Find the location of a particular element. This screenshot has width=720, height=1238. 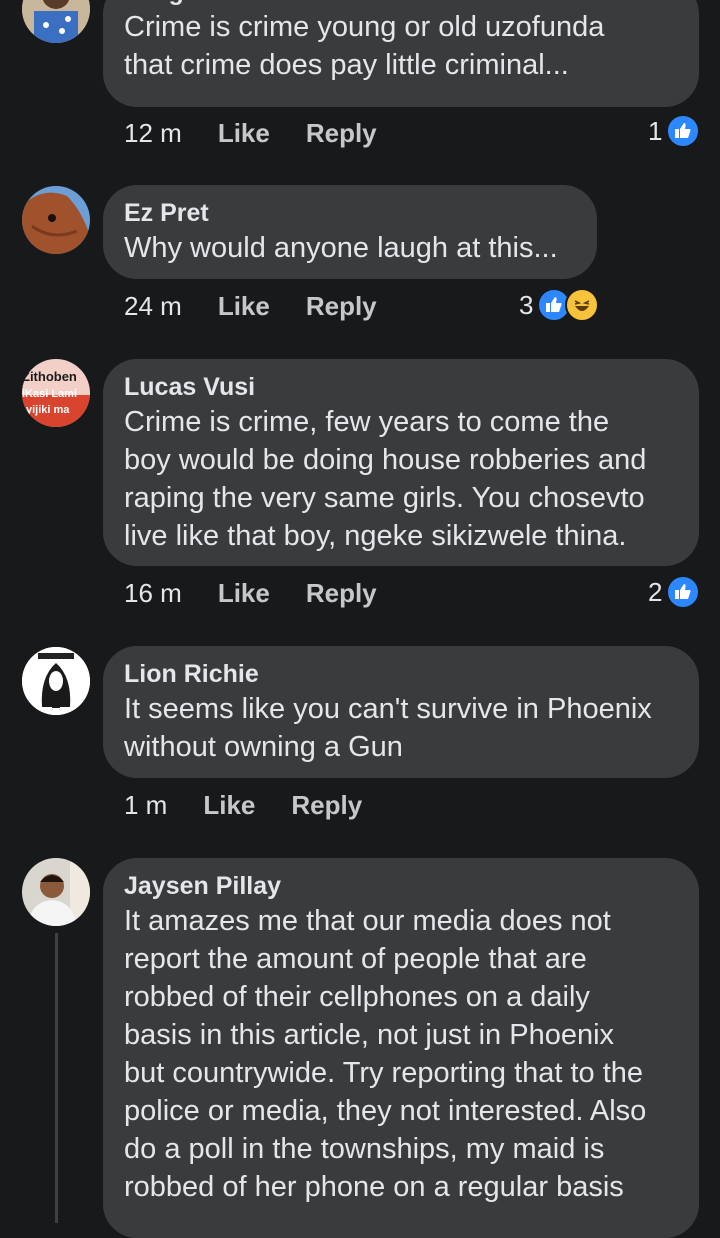

avatar-line-1: Zithoben is located at coordinates (49, 376).